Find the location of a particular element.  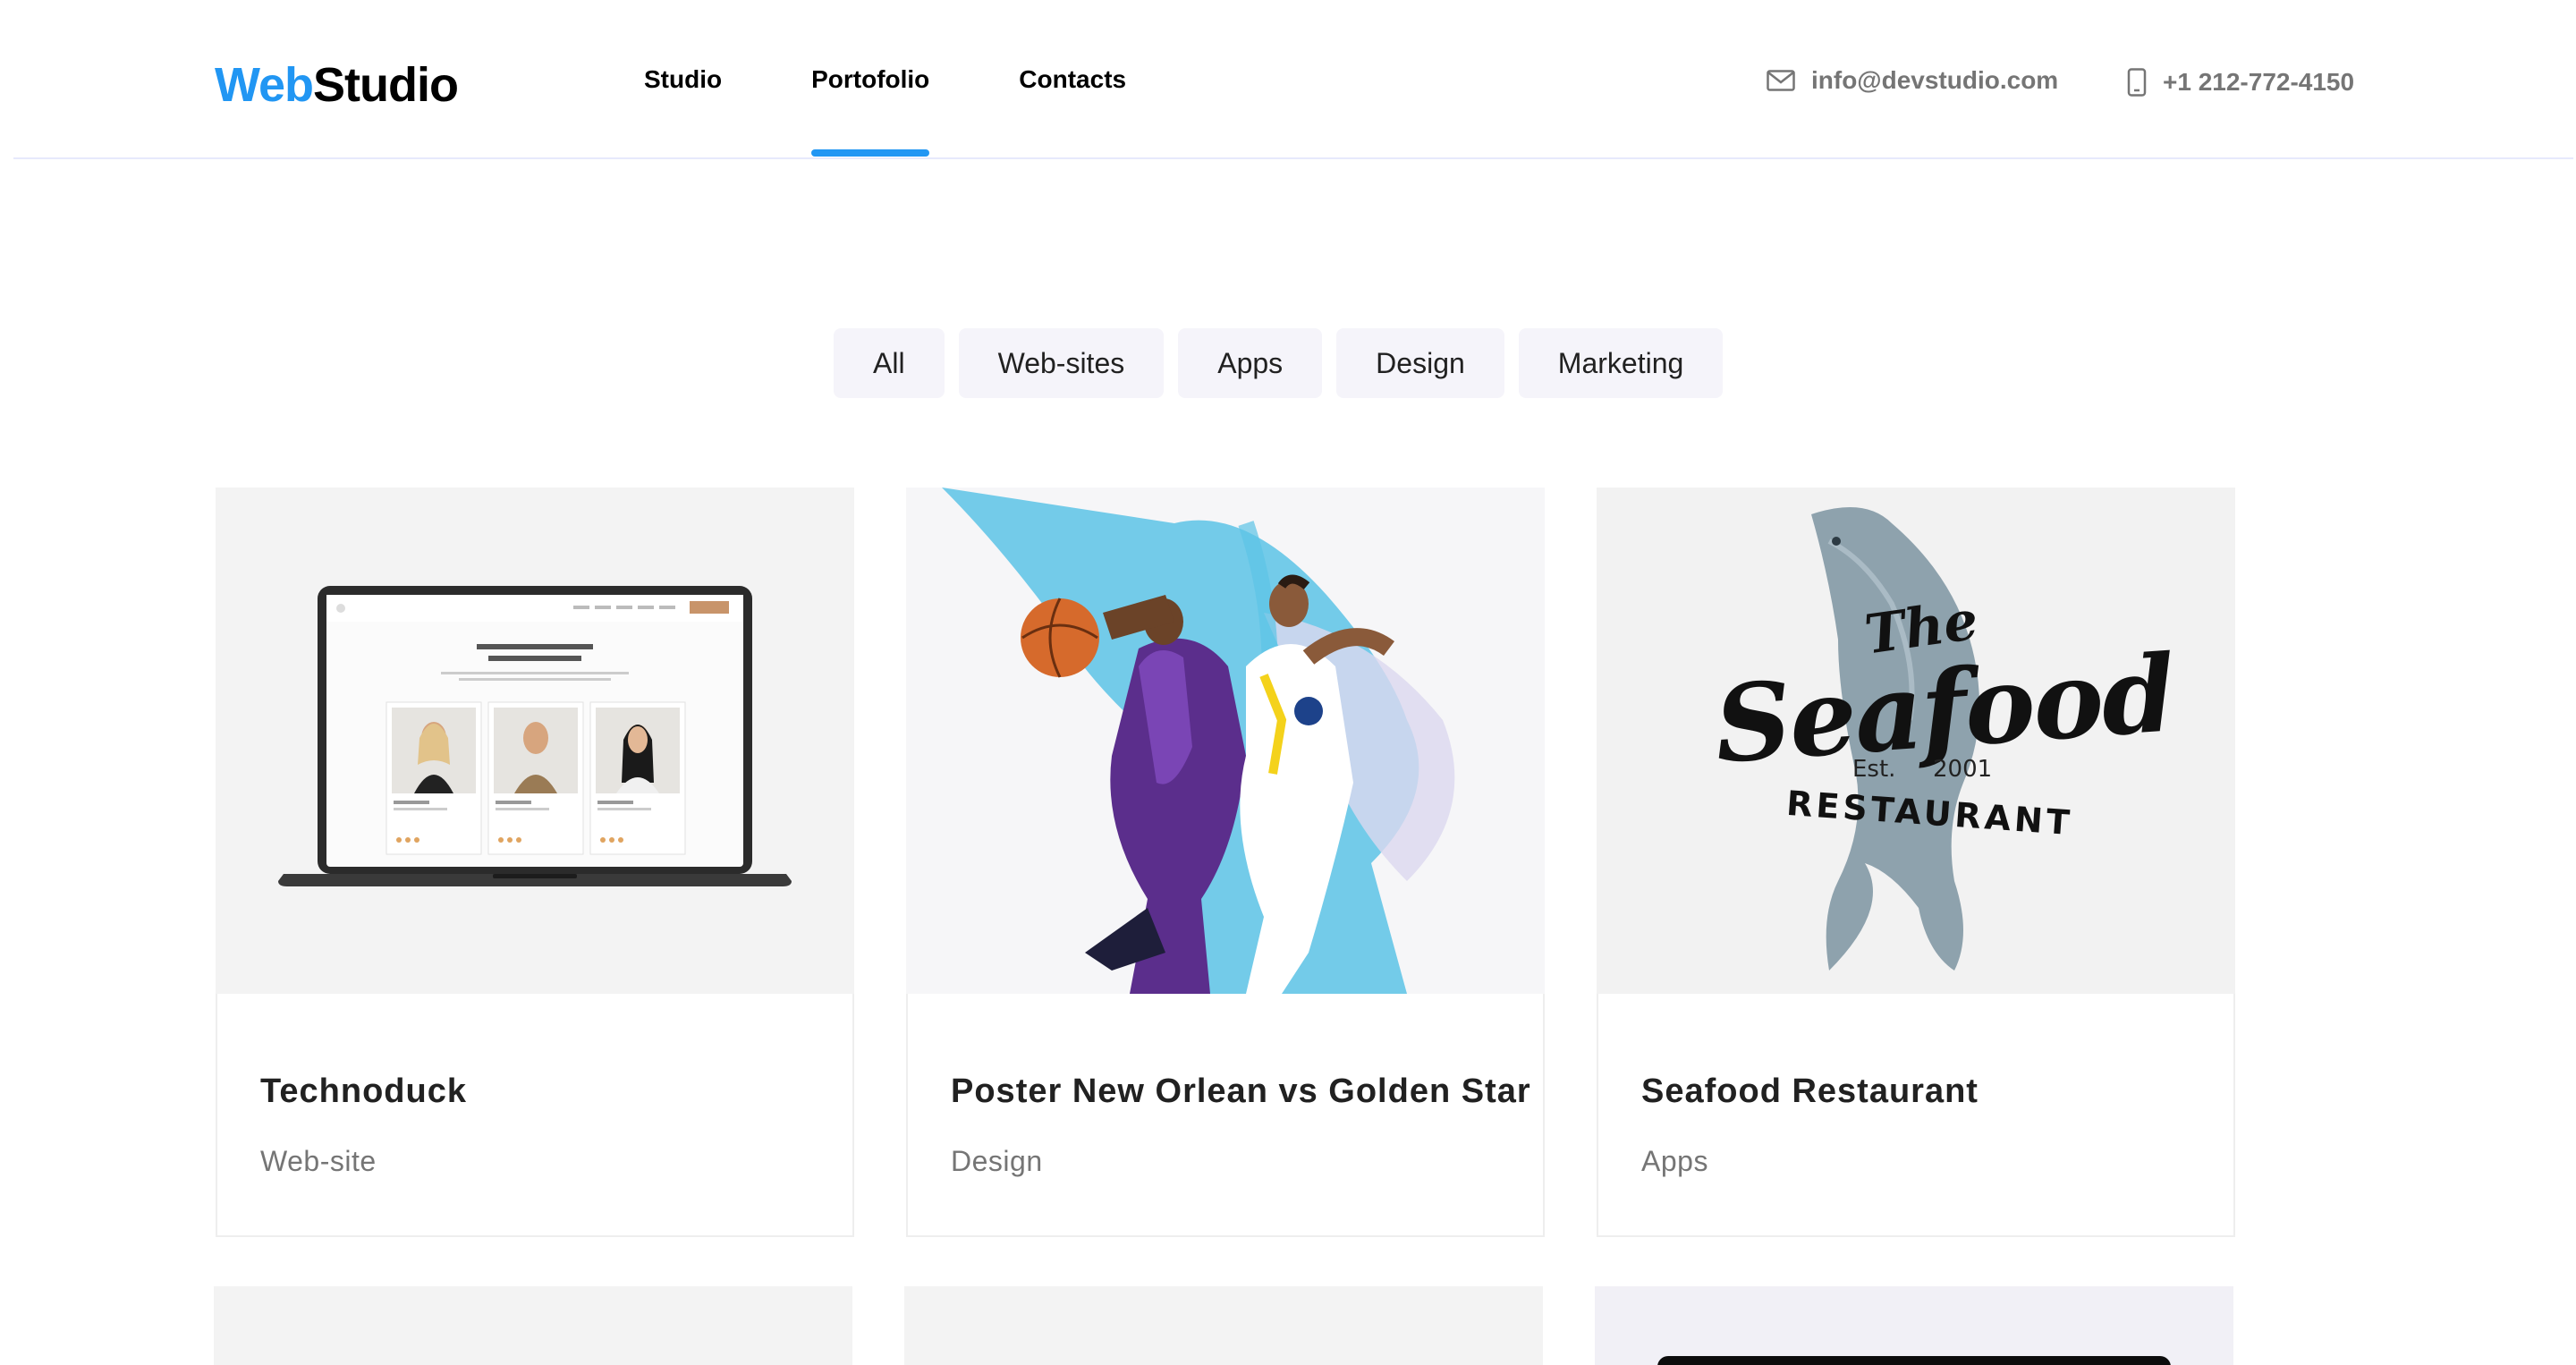

phone-text: +1 212-772-4150 is located at coordinates (2259, 82).